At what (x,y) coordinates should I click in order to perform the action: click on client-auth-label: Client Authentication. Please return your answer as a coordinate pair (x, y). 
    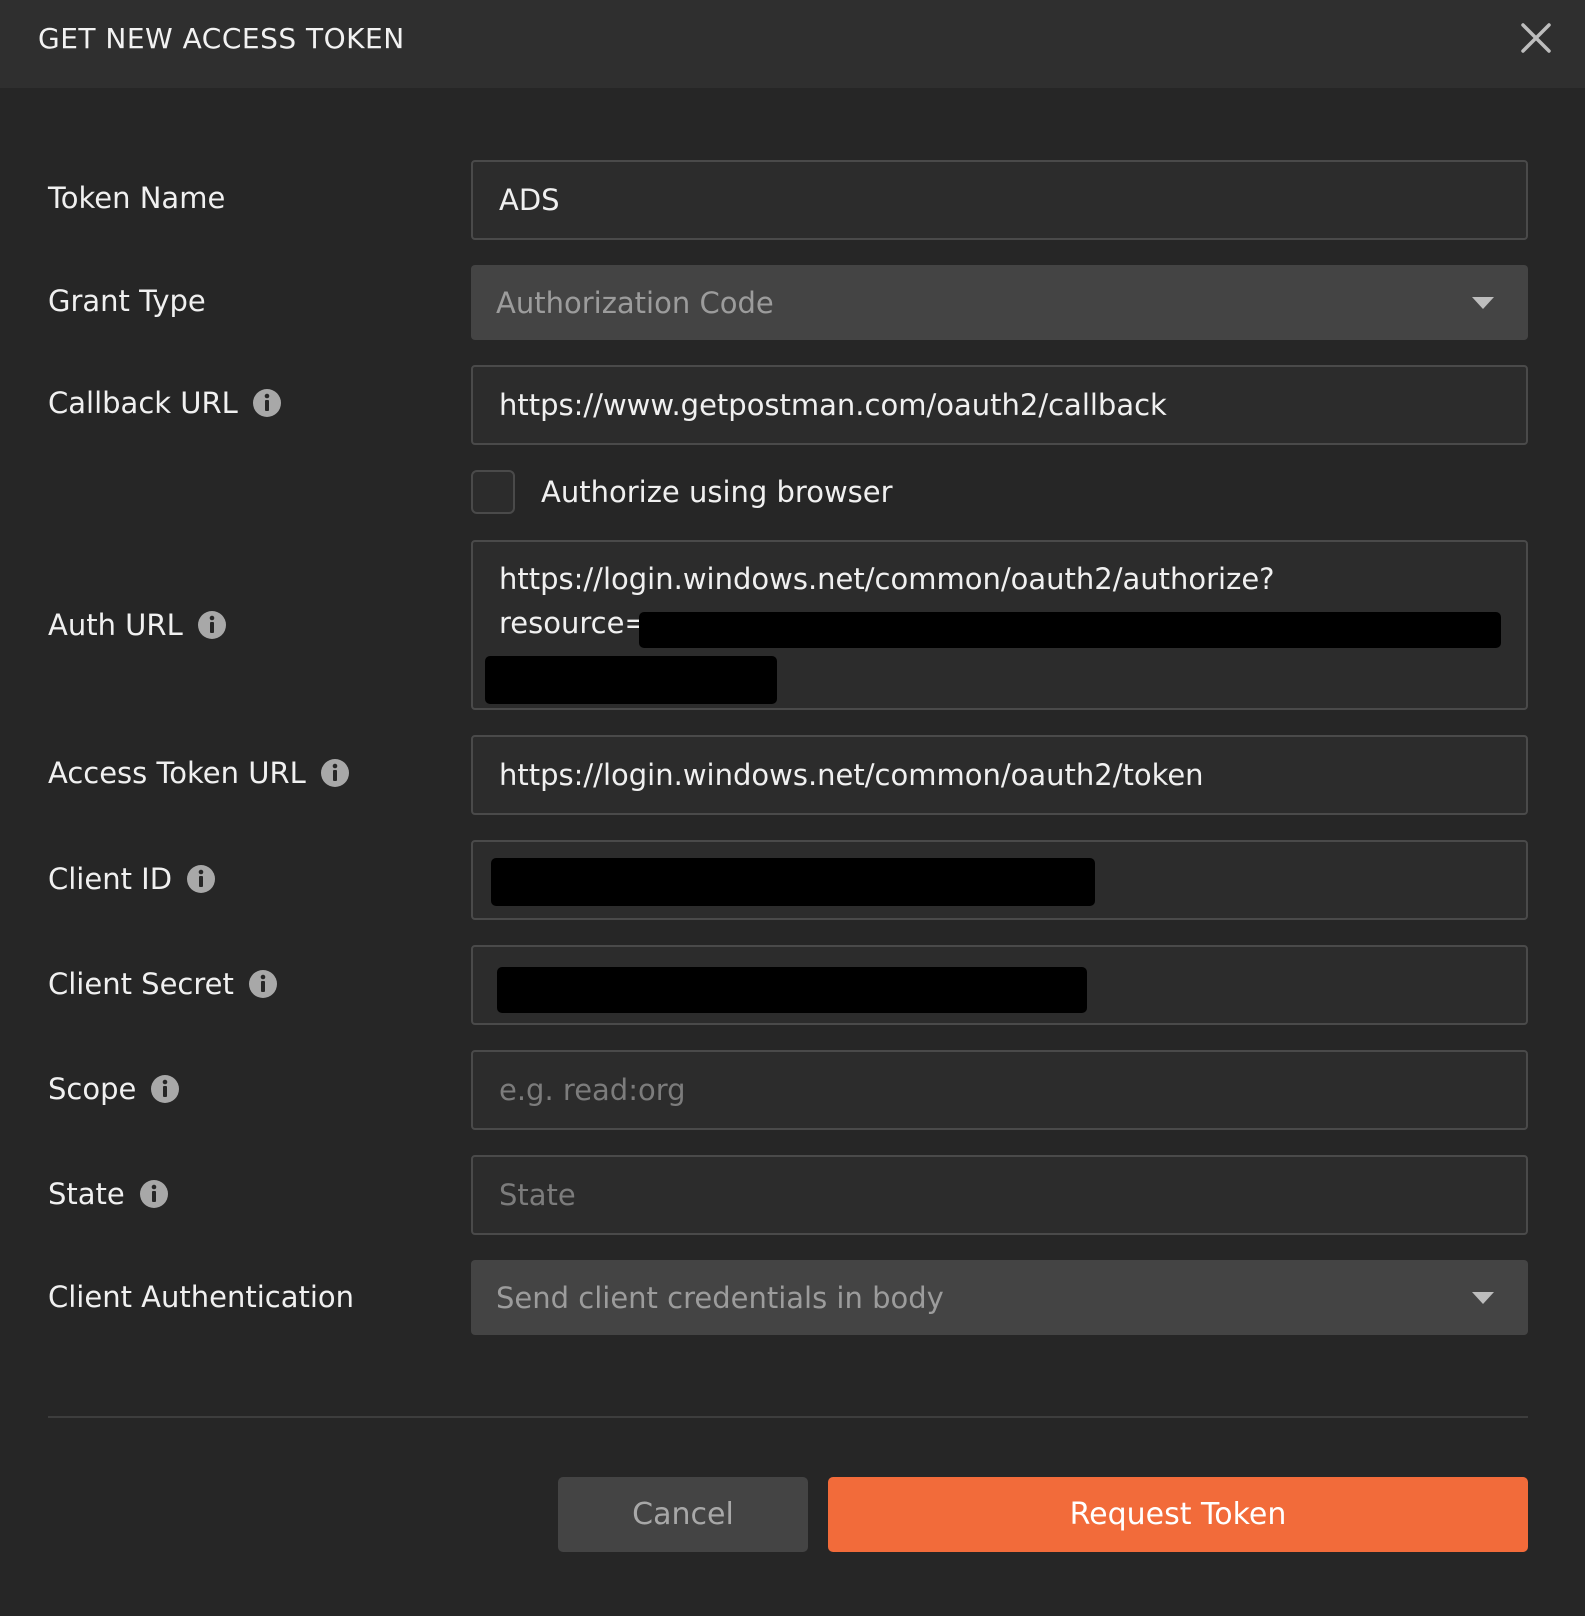
    Looking at the image, I should click on (201, 1297).